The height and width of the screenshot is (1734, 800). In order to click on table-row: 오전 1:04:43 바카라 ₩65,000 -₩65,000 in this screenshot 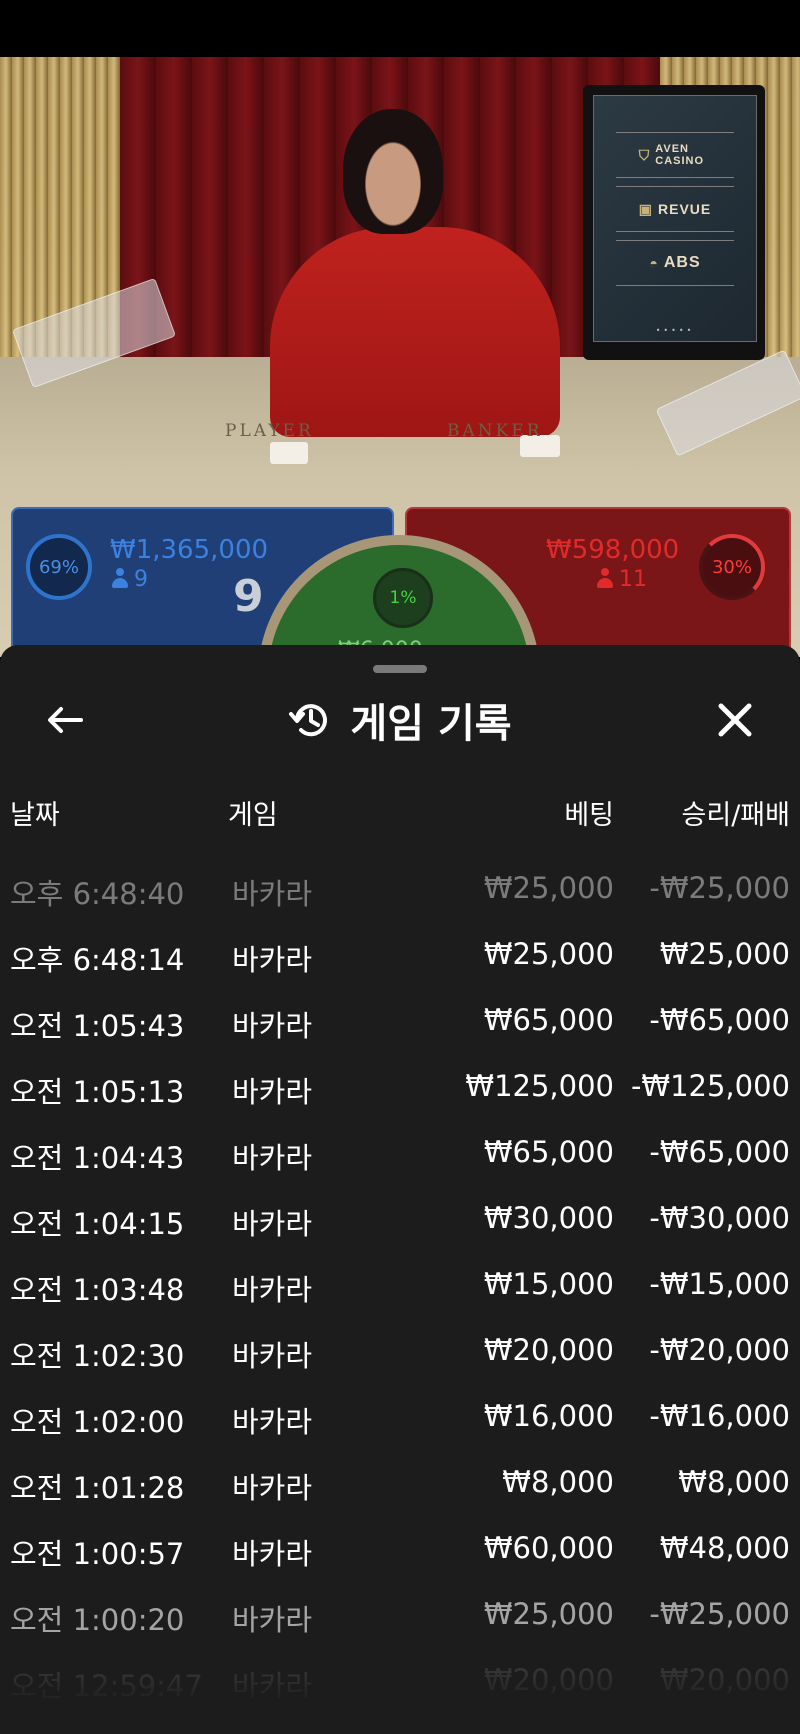, I will do `click(400, 1168)`.